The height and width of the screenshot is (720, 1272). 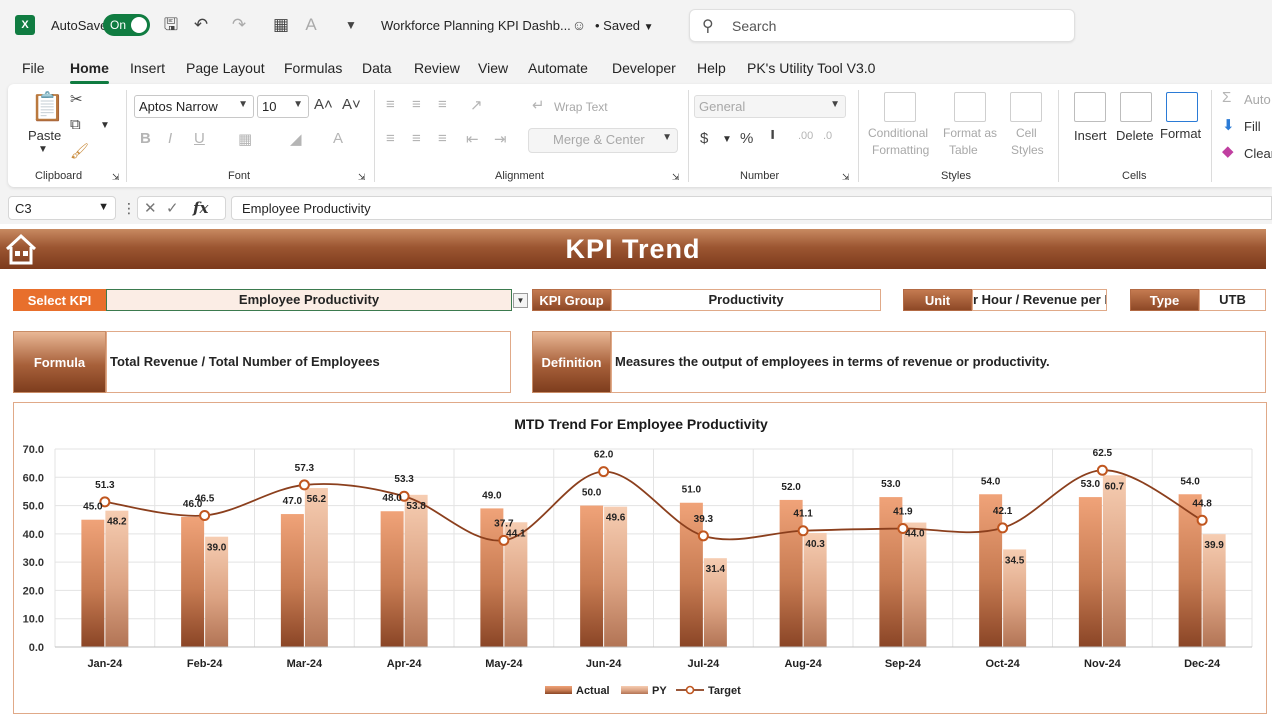 What do you see at coordinates (476, 105) in the screenshot?
I see `orientation-icon: ↗` at bounding box center [476, 105].